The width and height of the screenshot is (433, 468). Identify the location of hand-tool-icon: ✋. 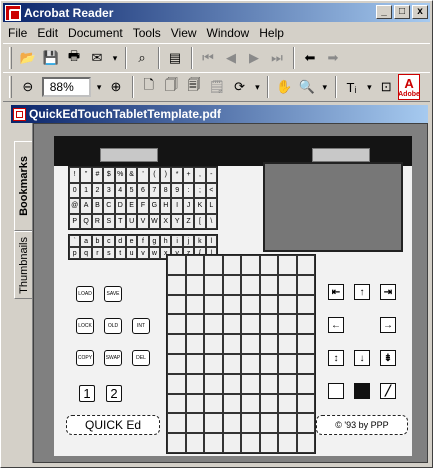
(284, 87).